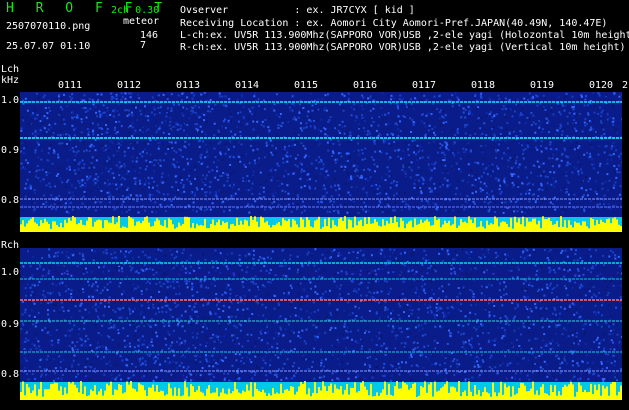  Describe the element at coordinates (483, 85) in the screenshot. I see `time-tick: 0118` at that location.